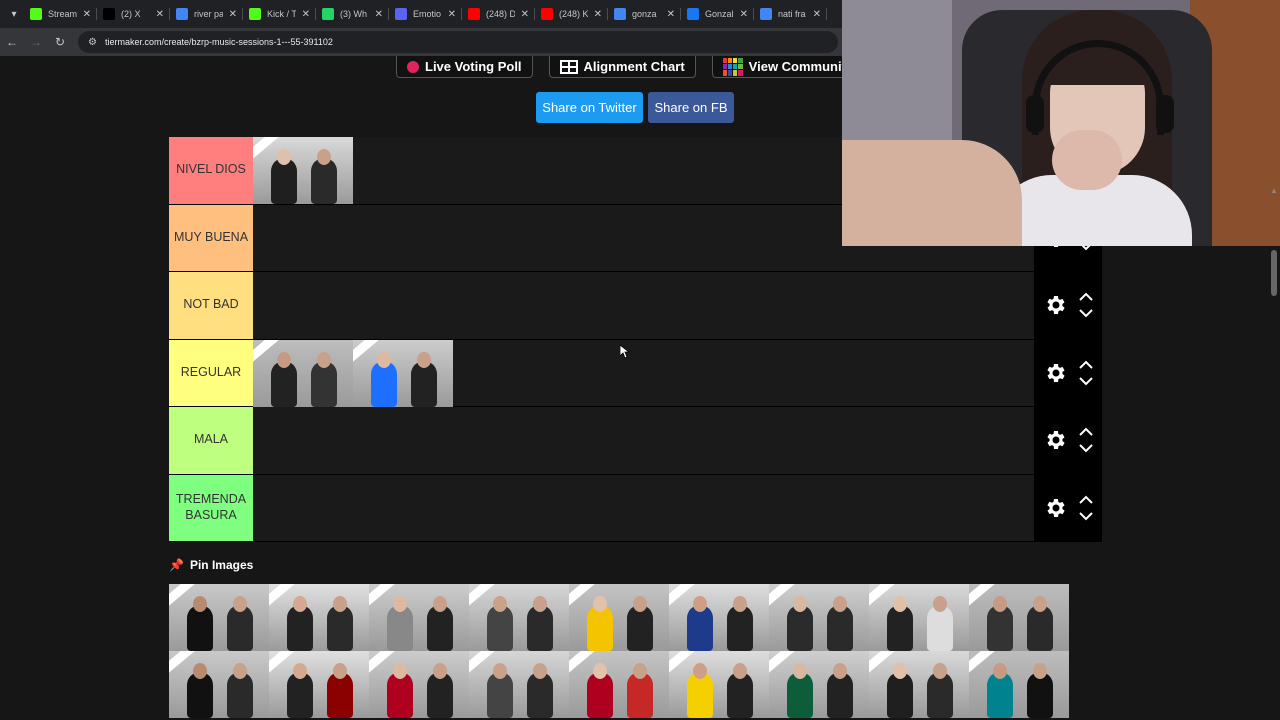  I want to click on webcam-hand, so click(1087, 160).